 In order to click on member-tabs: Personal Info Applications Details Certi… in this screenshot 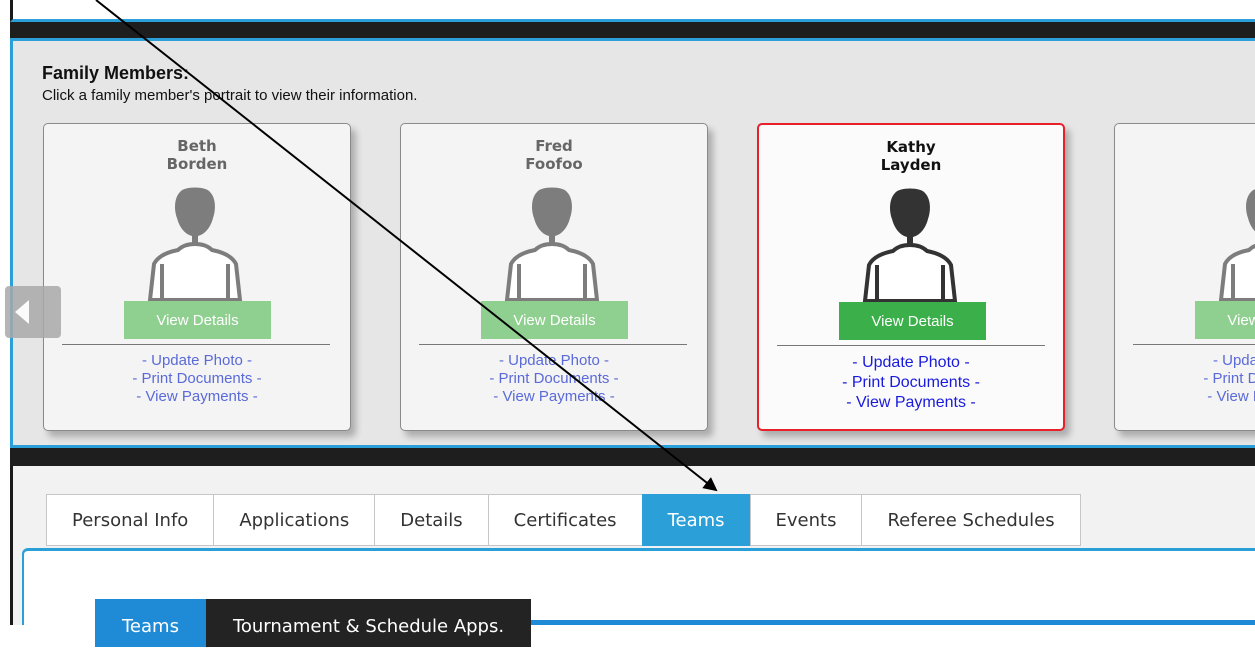, I will do `click(563, 520)`.